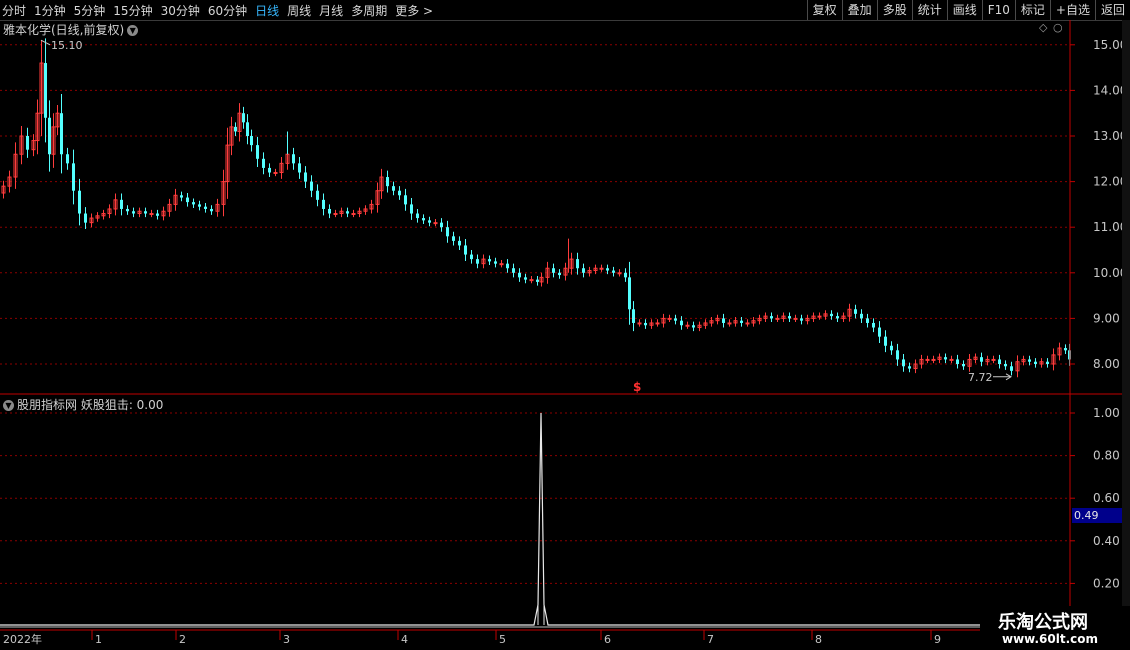 This screenshot has height=650, width=1130. What do you see at coordinates (929, 10) in the screenshot?
I see `statistics-button: 统计` at bounding box center [929, 10].